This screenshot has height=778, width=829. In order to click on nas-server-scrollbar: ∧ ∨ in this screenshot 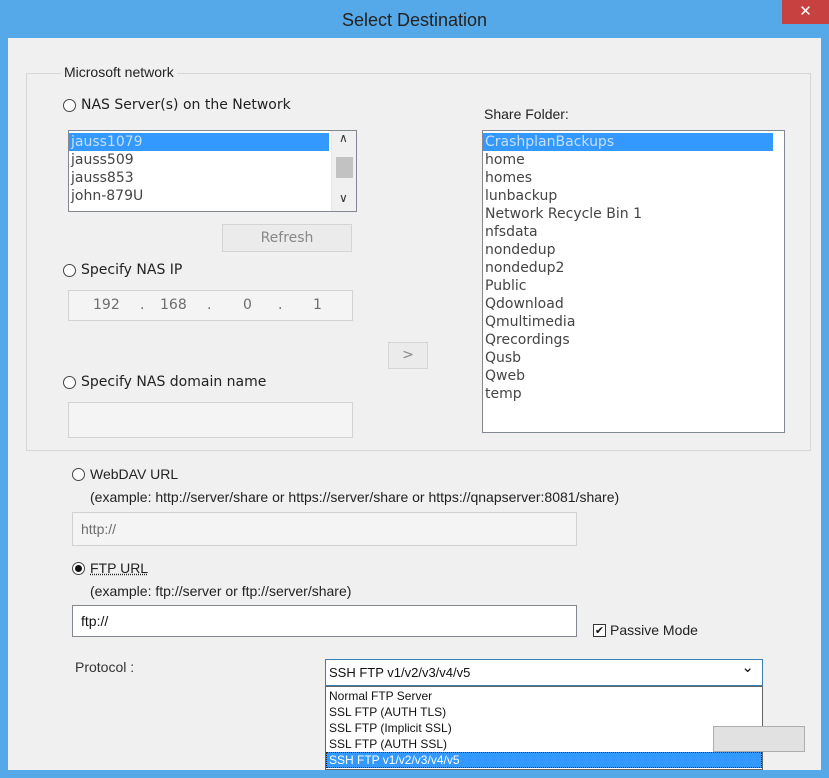, I will do `click(343, 171)`.